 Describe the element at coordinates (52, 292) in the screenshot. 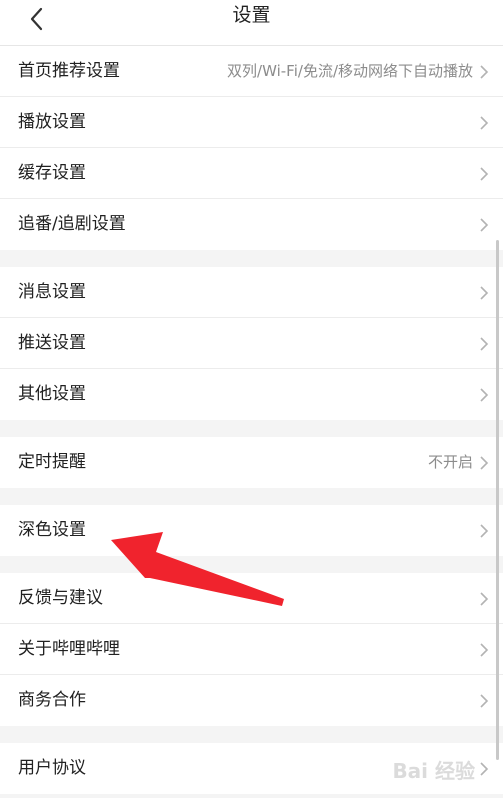

I see `setting-label: 消息设置` at that location.